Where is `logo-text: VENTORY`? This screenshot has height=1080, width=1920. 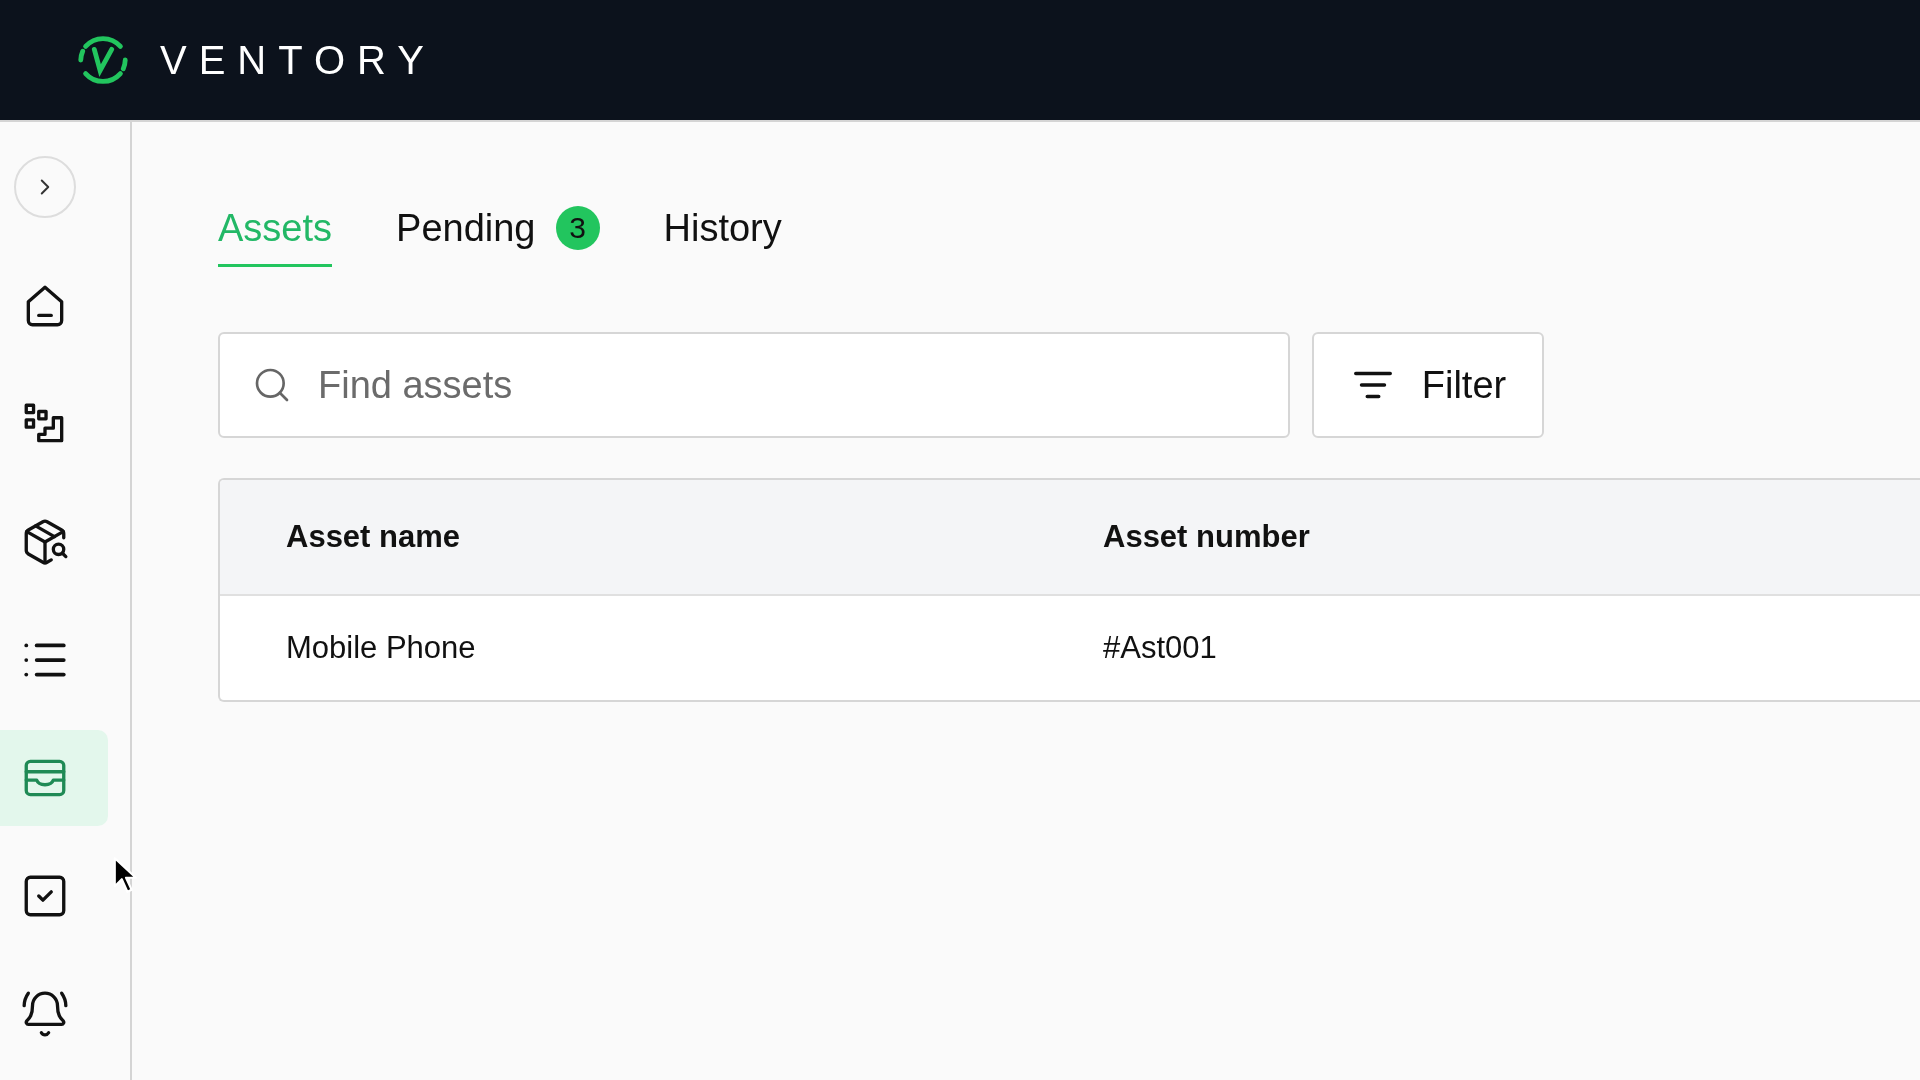 logo-text: VENTORY is located at coordinates (298, 60).